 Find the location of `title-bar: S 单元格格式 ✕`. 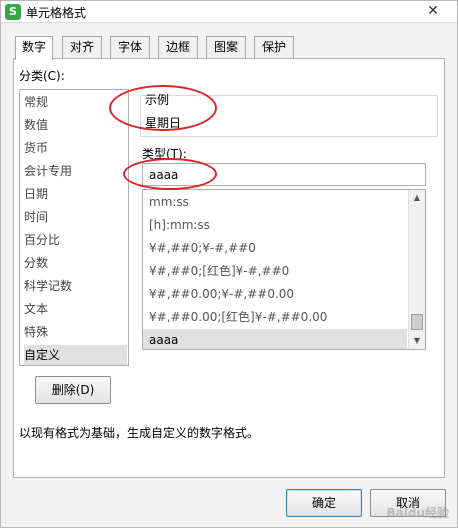

title-bar: S 单元格格式 ✕ is located at coordinates (229, 12).